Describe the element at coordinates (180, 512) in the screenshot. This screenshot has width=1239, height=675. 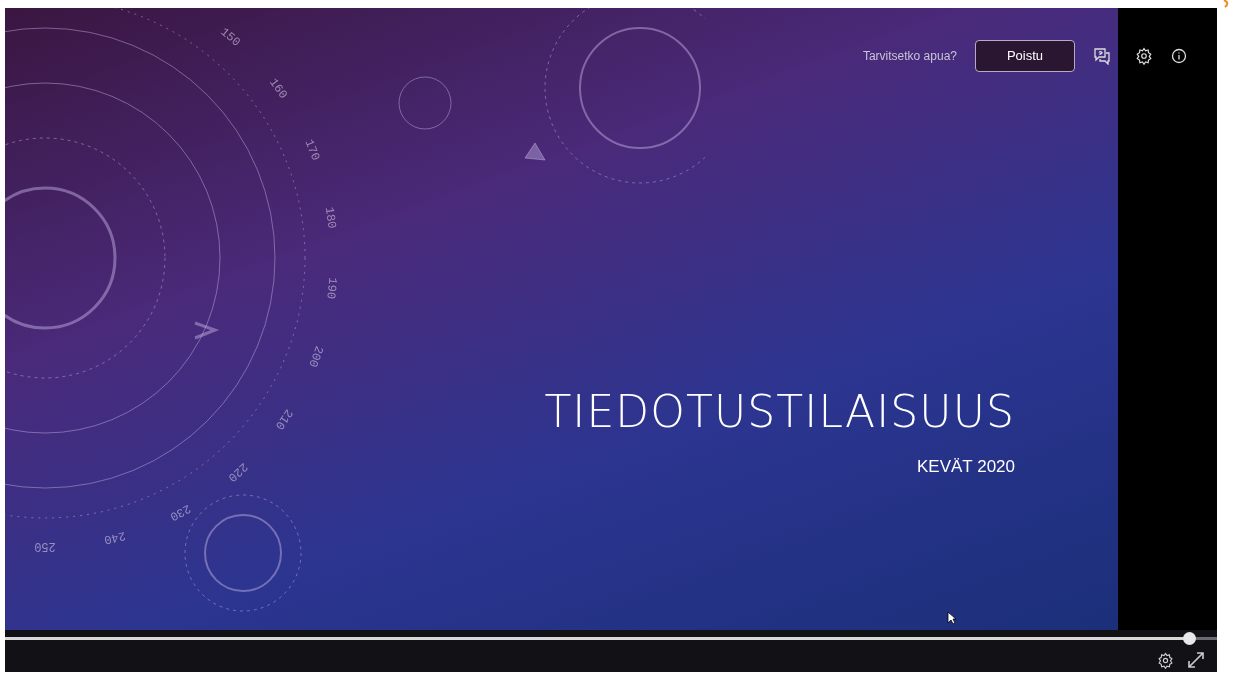
I see `dial-label: 230` at that location.